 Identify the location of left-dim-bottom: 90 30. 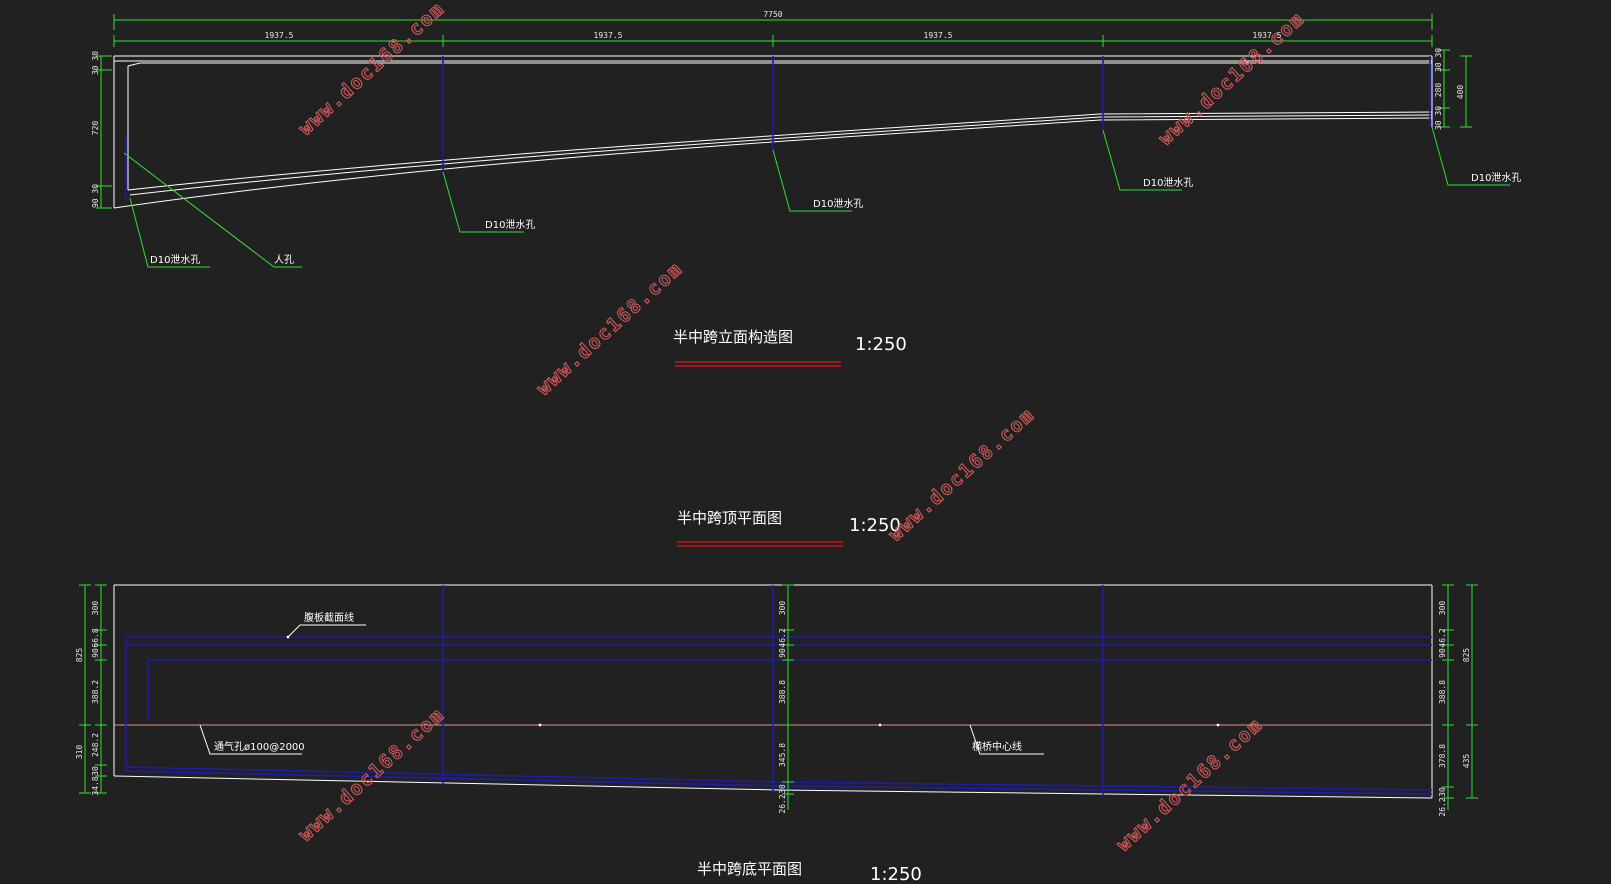
(95, 196).